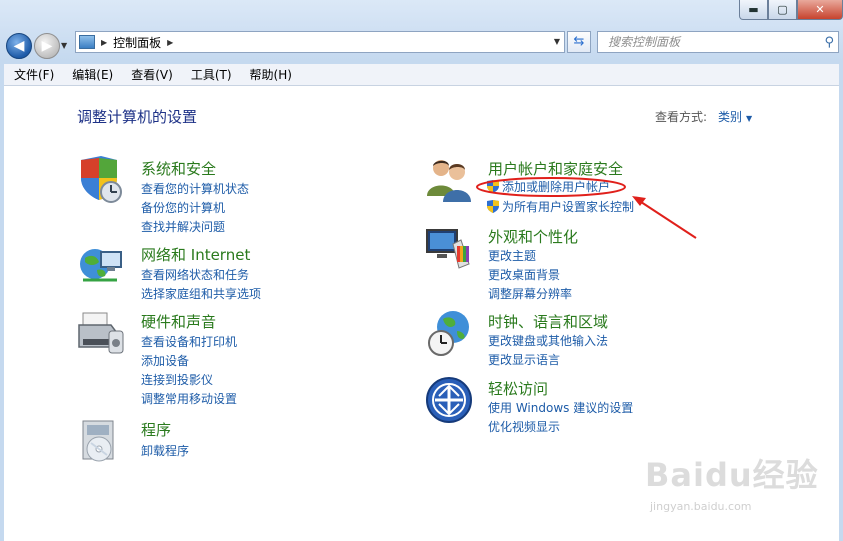  I want to click on control-panel-icon, so click(87, 42).